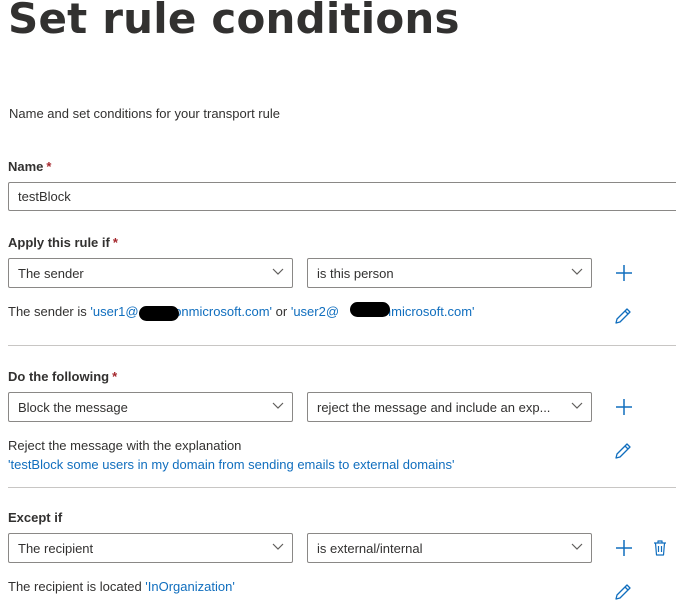 The width and height of the screenshot is (676, 613). What do you see at coordinates (49, 311) in the screenshot?
I see `summary-prefix: The sender is` at bounding box center [49, 311].